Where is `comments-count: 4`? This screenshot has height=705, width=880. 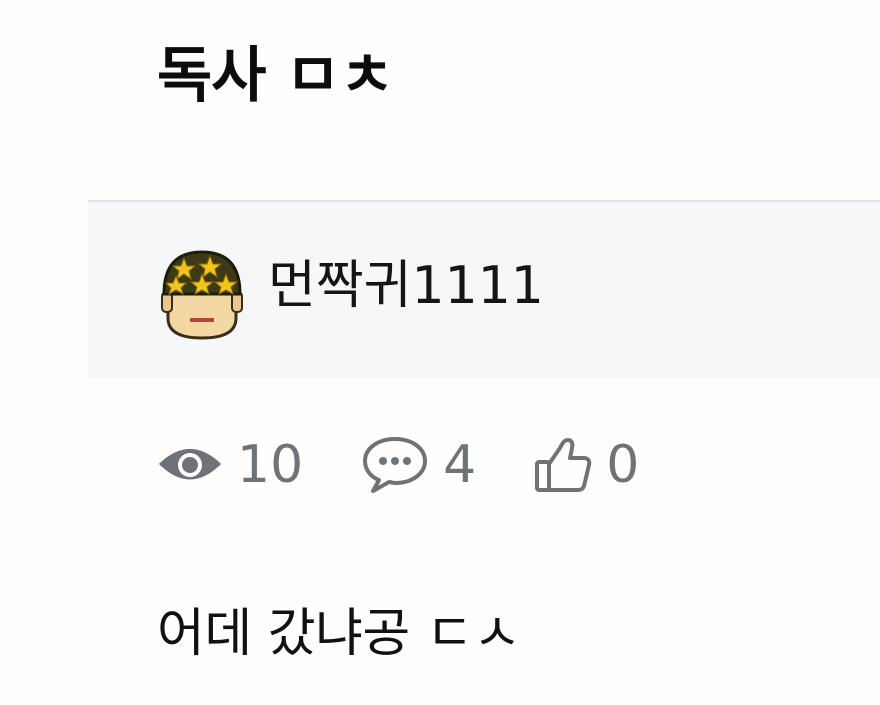
comments-count: 4 is located at coordinates (460, 465).